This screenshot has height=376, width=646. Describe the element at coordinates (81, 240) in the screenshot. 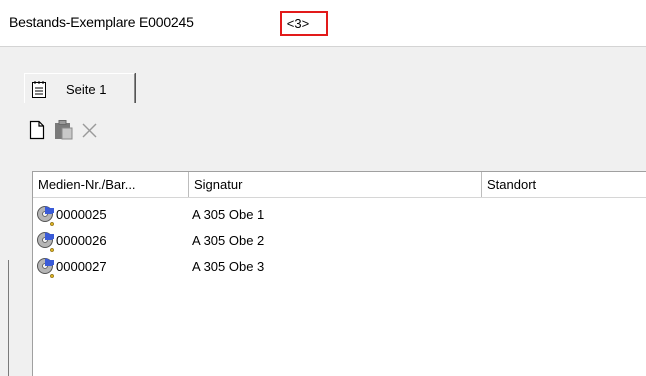

I see `medien-nr-cell: 0000026` at that location.